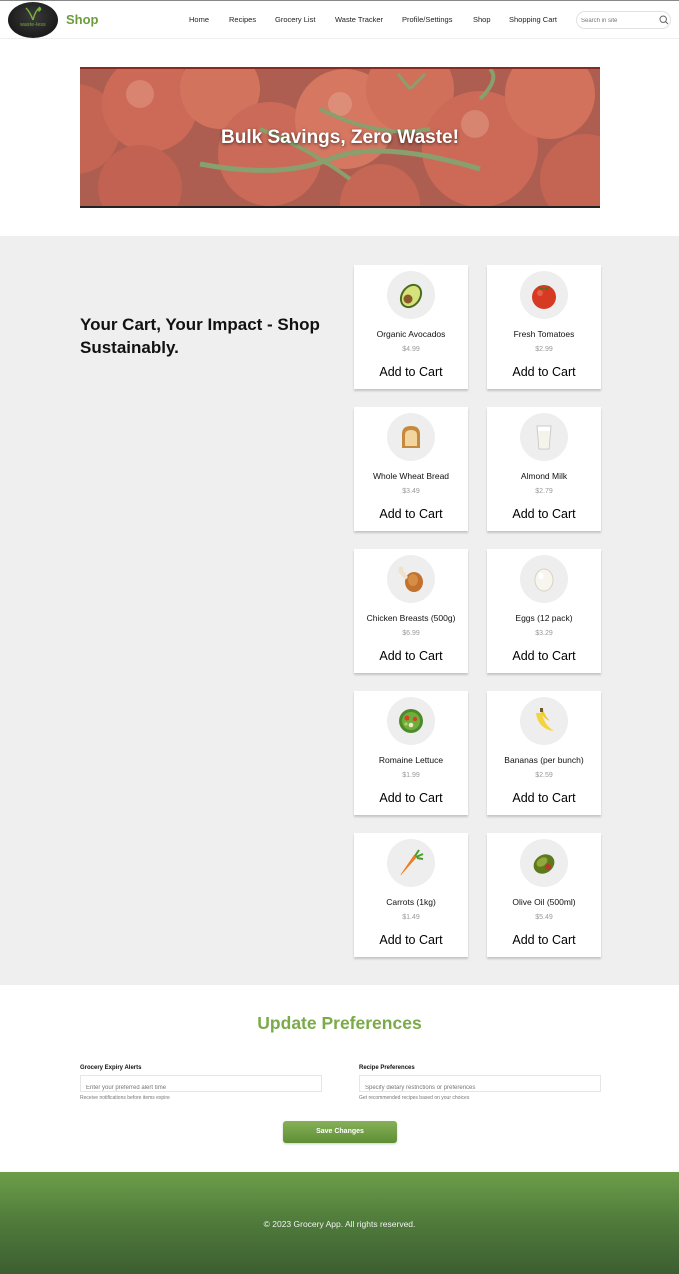 This screenshot has width=679, height=1274. What do you see at coordinates (411, 618) in the screenshot?
I see `product-name: Chicken Breasts (500g)` at bounding box center [411, 618].